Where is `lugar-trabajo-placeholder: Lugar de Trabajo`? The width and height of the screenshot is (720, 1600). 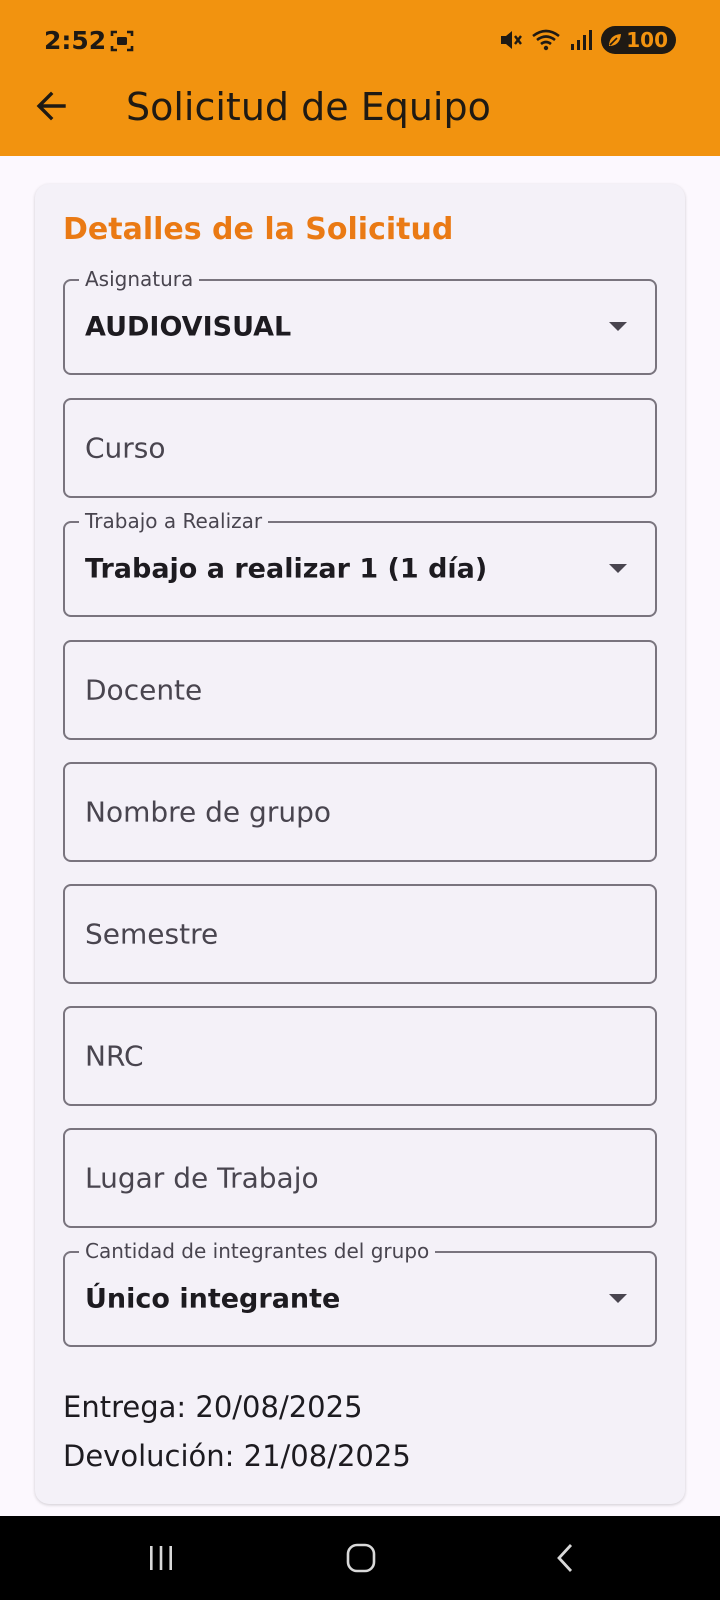
lugar-trabajo-placeholder: Lugar de Trabajo is located at coordinates (202, 1178).